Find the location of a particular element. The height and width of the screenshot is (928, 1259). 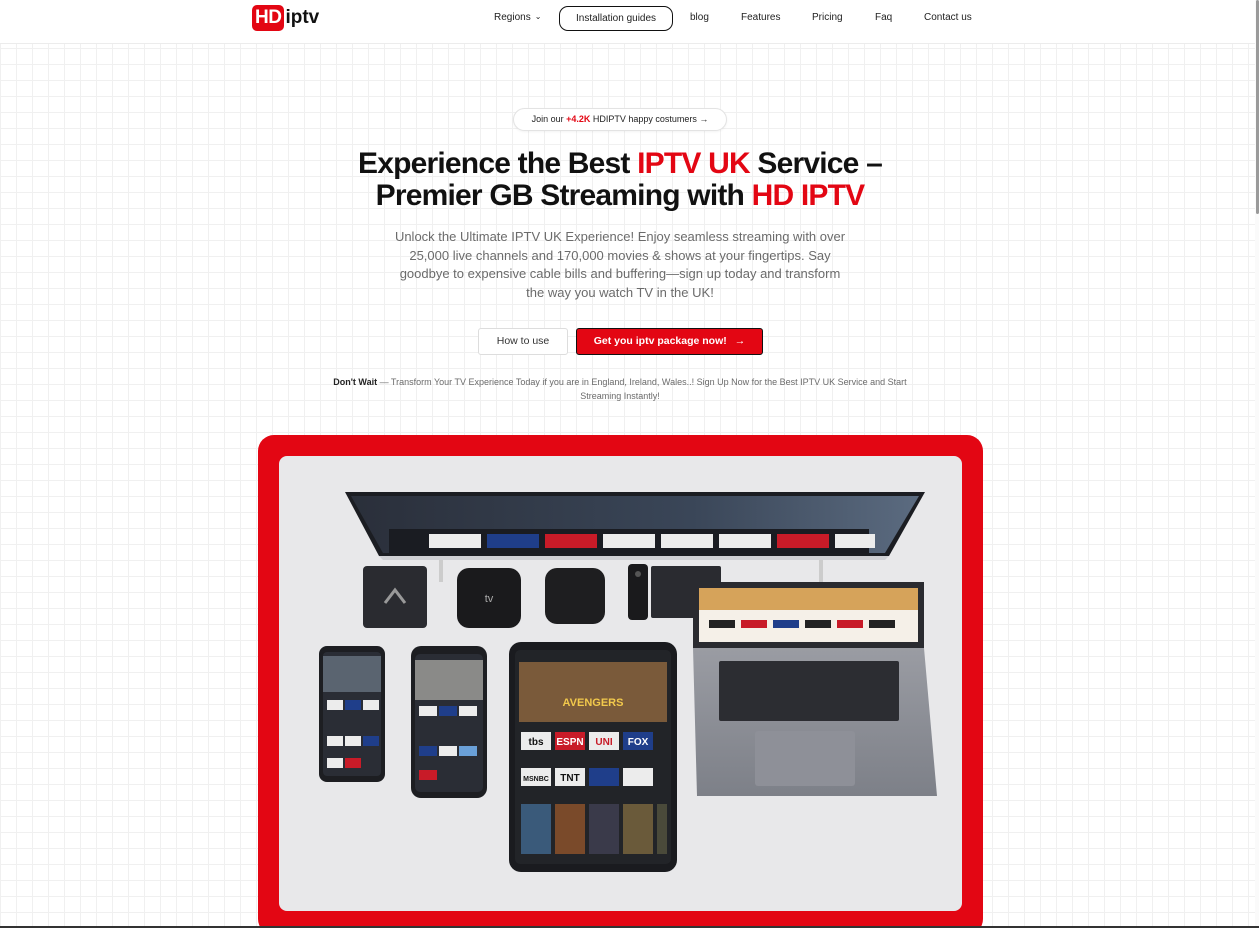

tablet-channel-uni: UNI is located at coordinates (603, 742).